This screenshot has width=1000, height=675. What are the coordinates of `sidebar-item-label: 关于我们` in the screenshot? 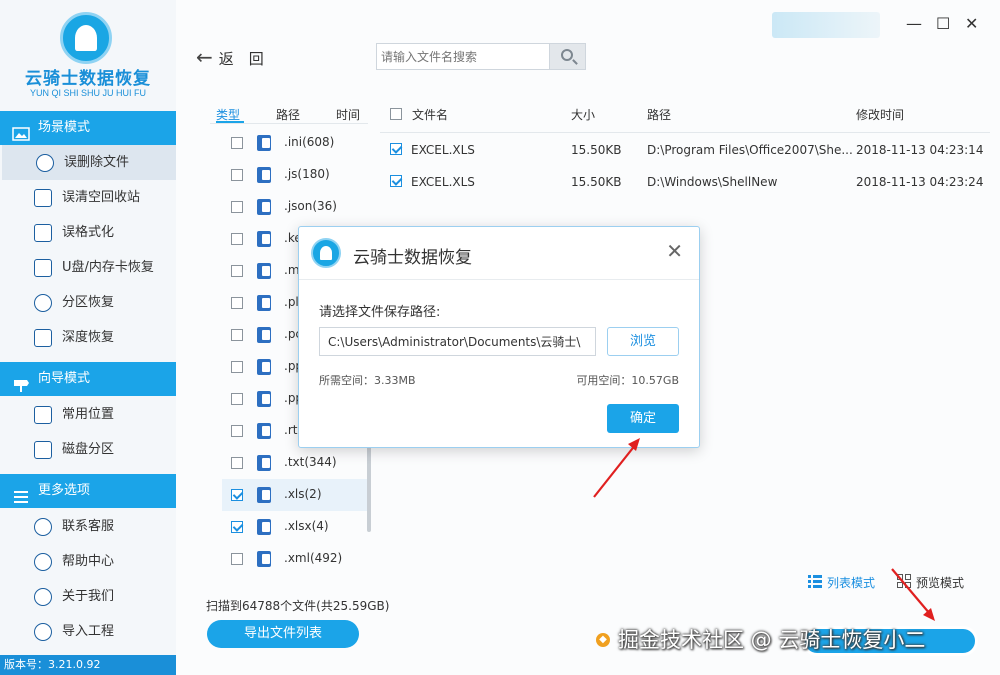 It's located at (88, 596).